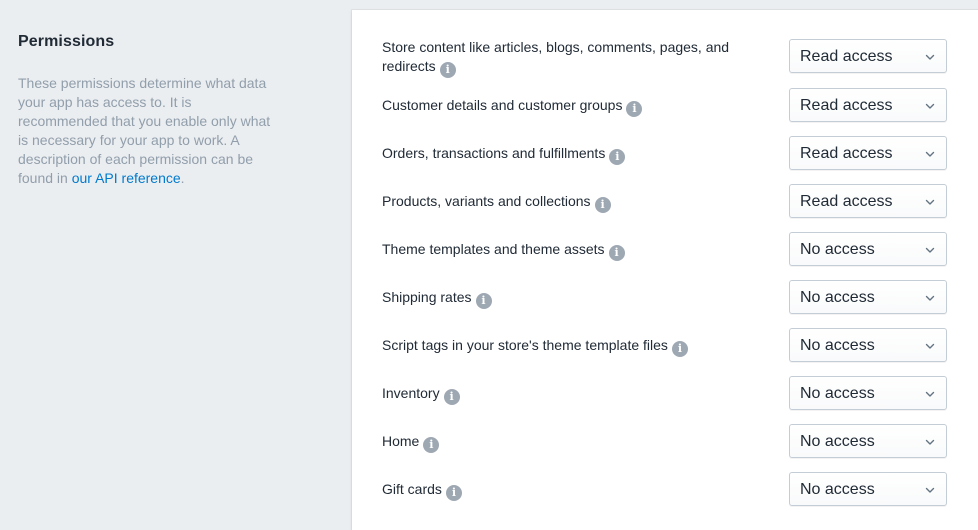 The image size is (978, 530). I want to click on api-reference-link: our API reference, so click(126, 178).